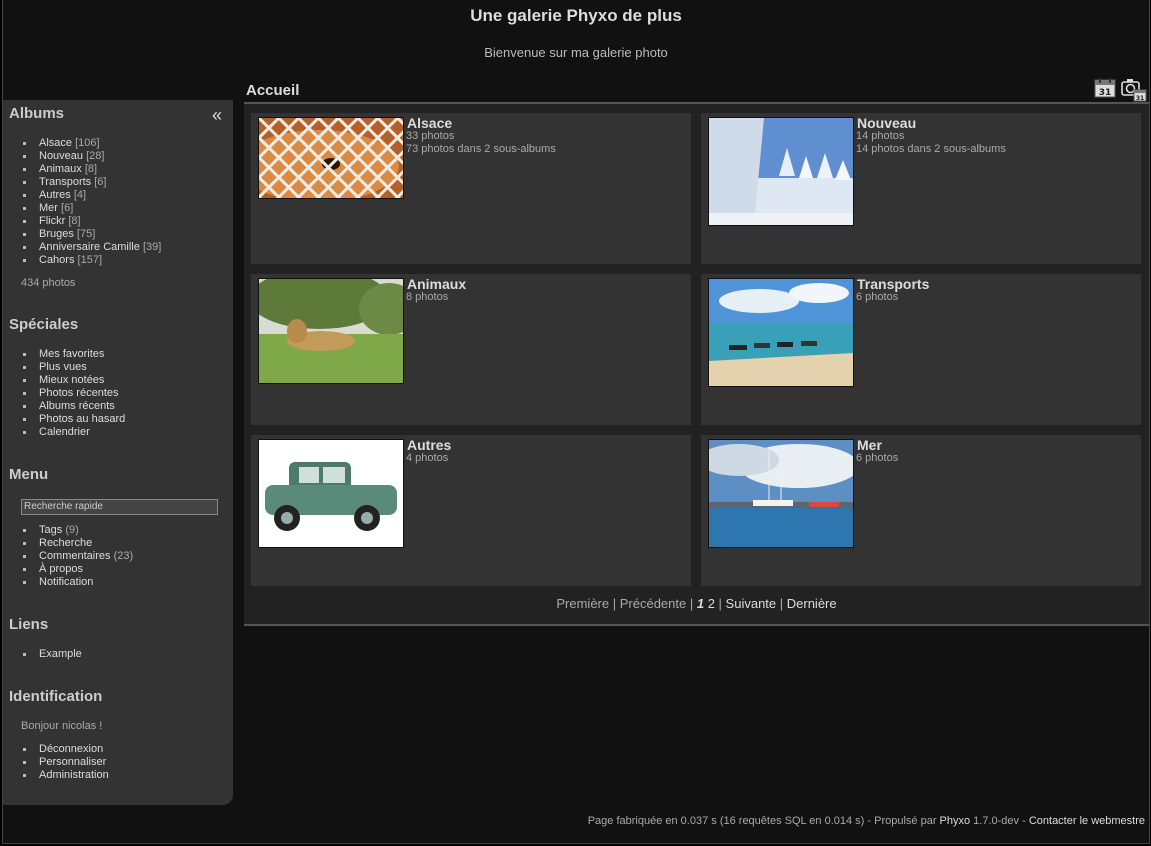 The width and height of the screenshot is (1151, 846). I want to click on special-link-calendar: Calendrier, so click(73, 432).